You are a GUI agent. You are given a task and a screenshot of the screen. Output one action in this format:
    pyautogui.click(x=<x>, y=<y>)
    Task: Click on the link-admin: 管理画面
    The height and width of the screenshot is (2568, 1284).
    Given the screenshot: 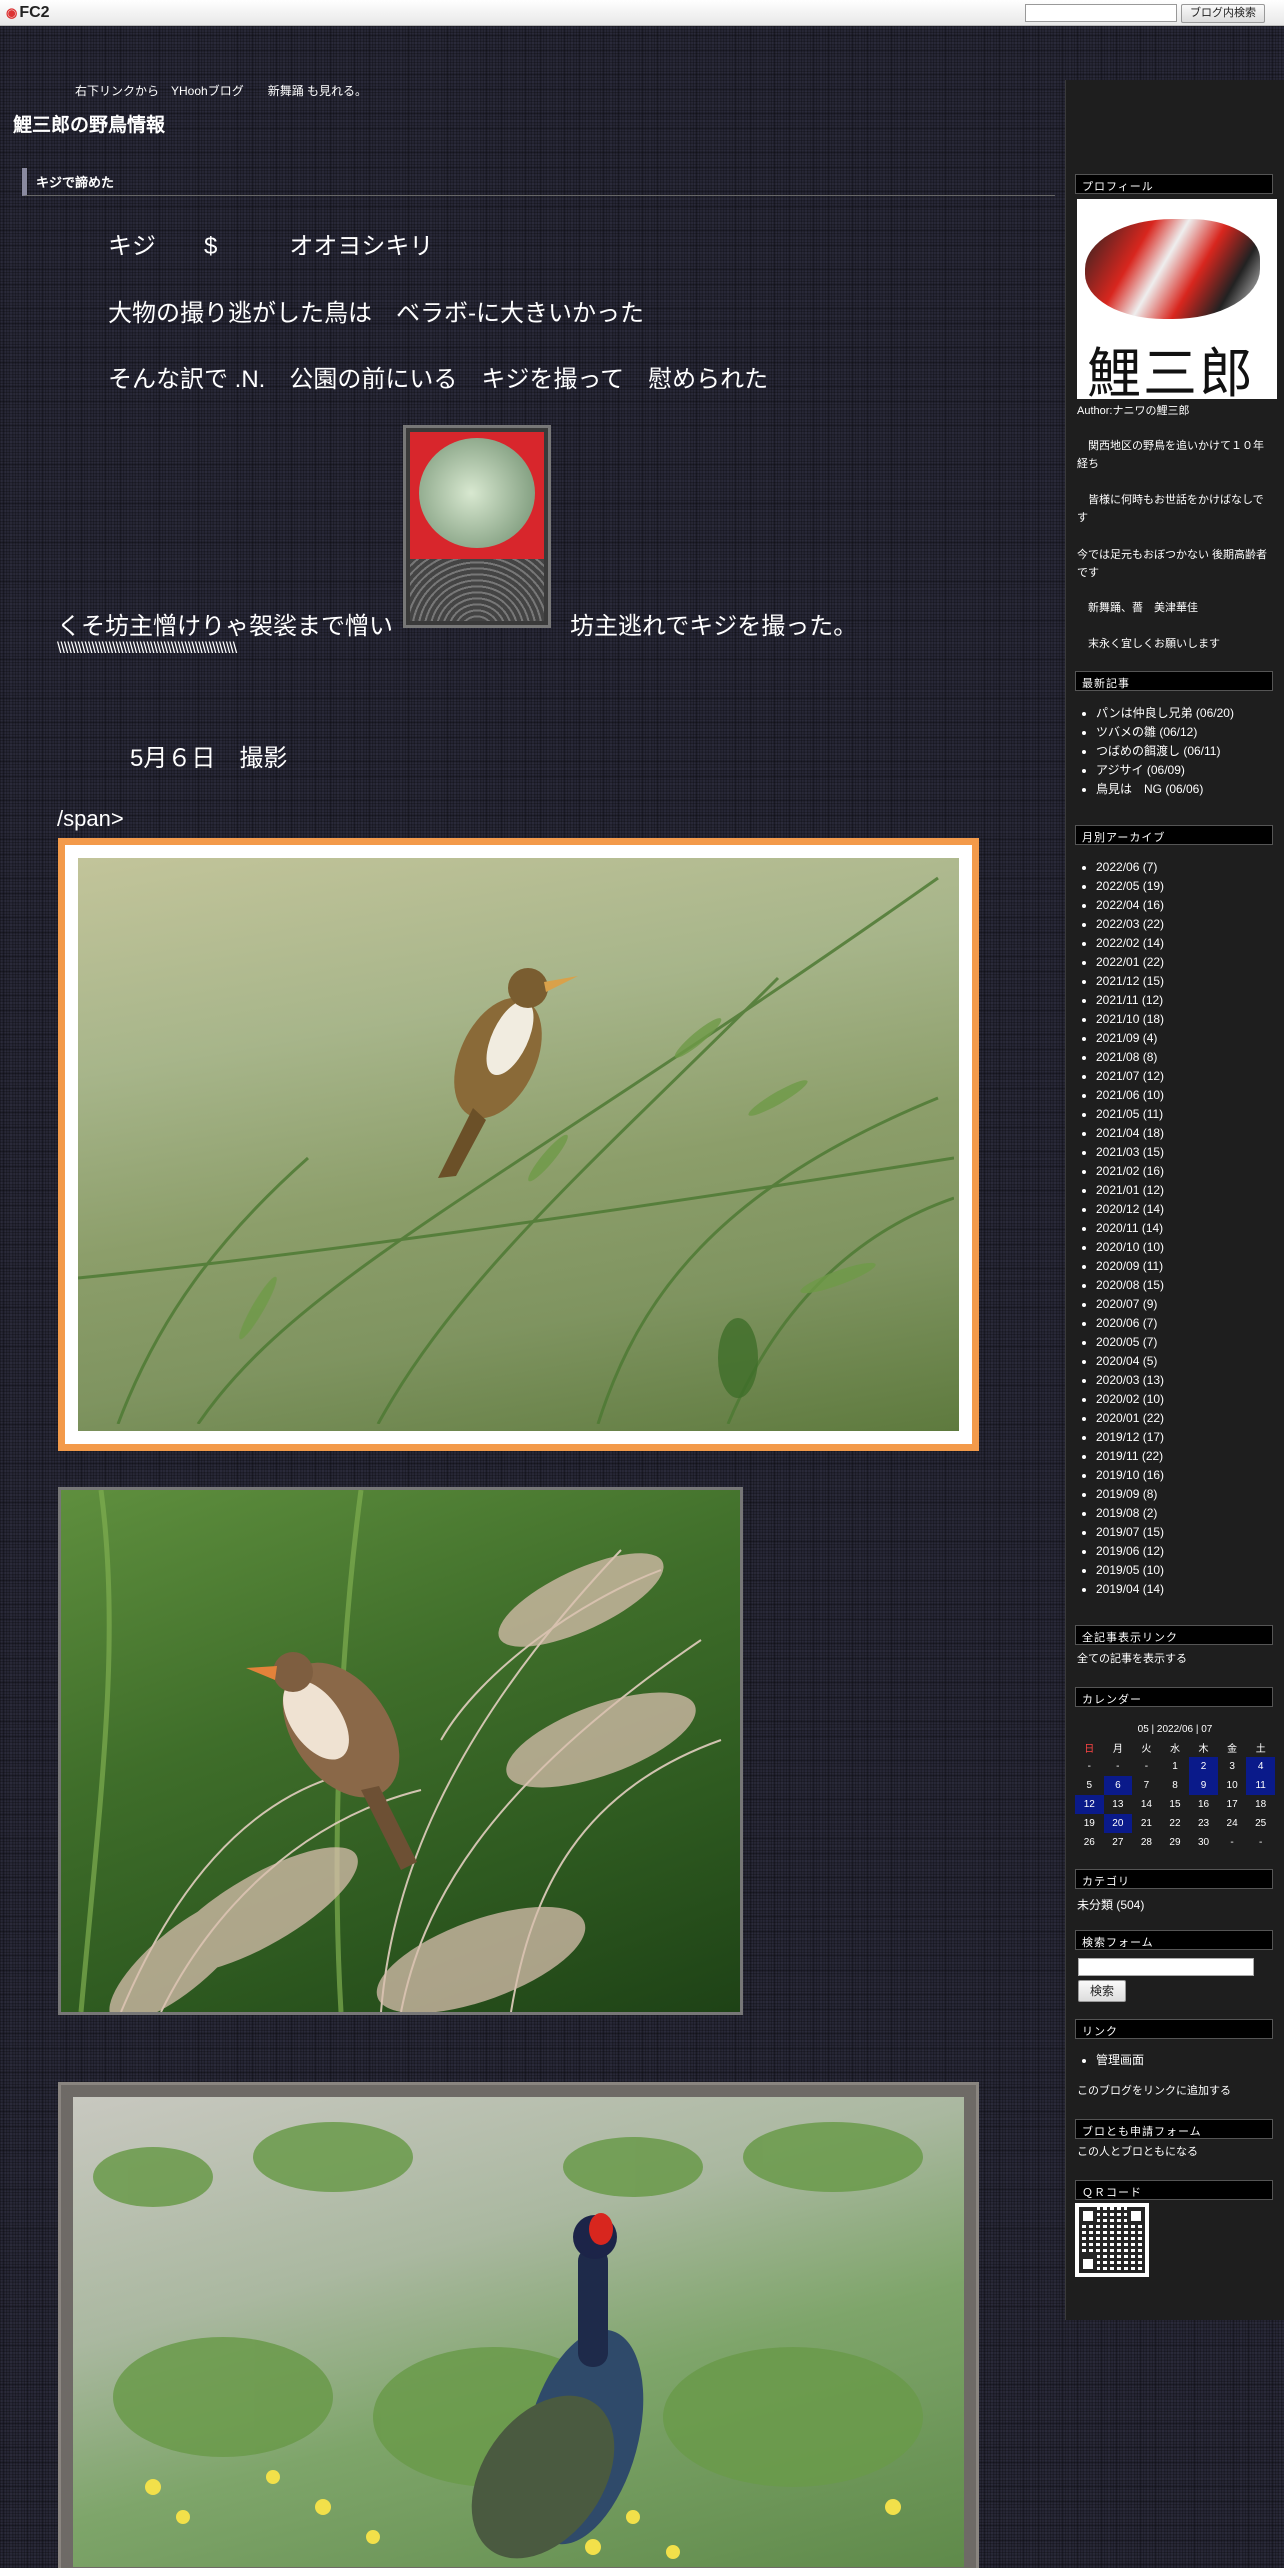 What is the action you would take?
    pyautogui.click(x=1186, y=2060)
    